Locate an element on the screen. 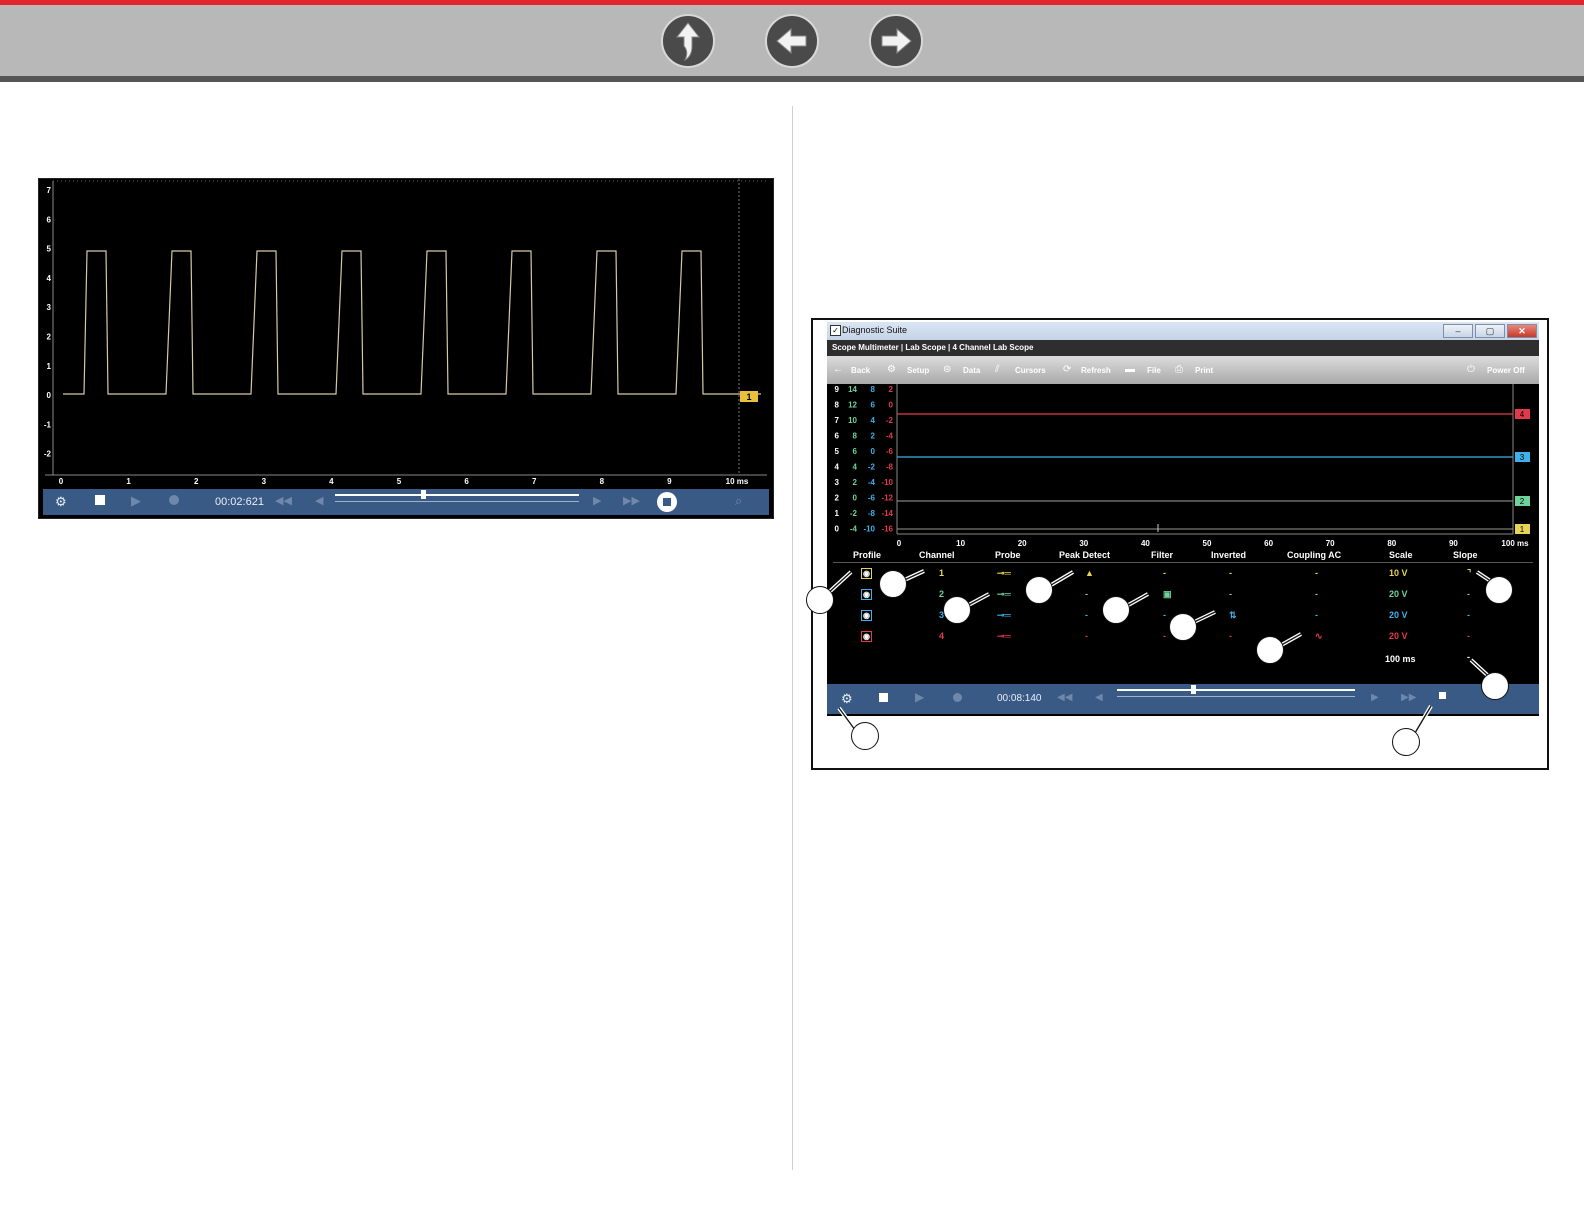 The height and width of the screenshot is (1224, 1584). callout-leaders is located at coordinates (1164, 654).